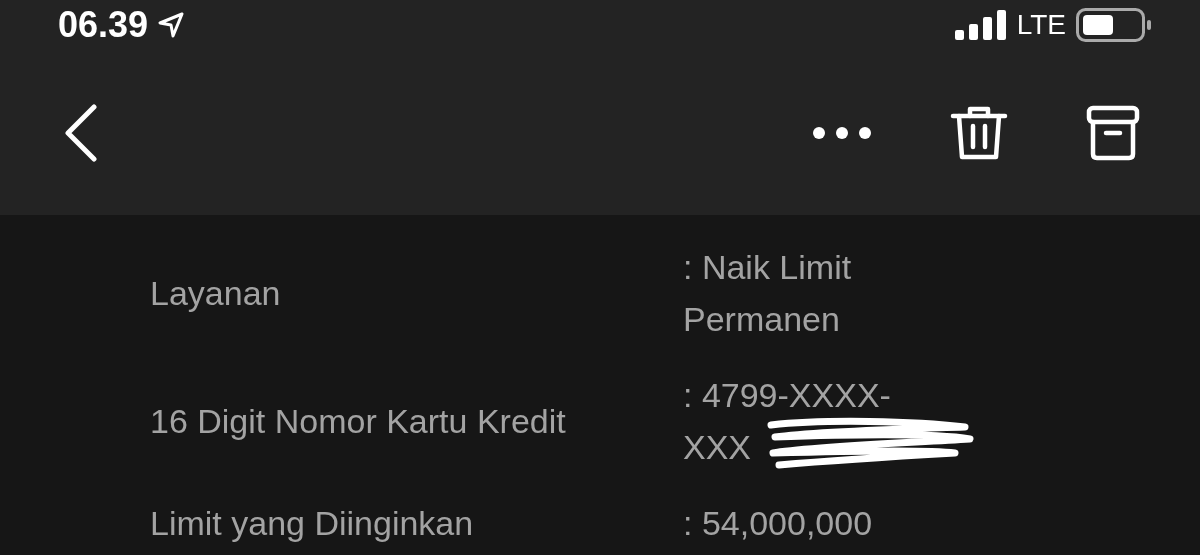  What do you see at coordinates (1041, 25) in the screenshot?
I see `network-label: LTE` at bounding box center [1041, 25].